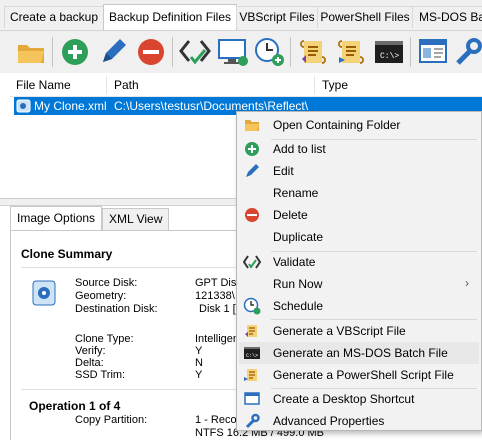 Image resolution: width=482 pixels, height=440 pixels. Describe the element at coordinates (359, 306) in the screenshot. I see `menu-item-schedule: Schedule` at that location.